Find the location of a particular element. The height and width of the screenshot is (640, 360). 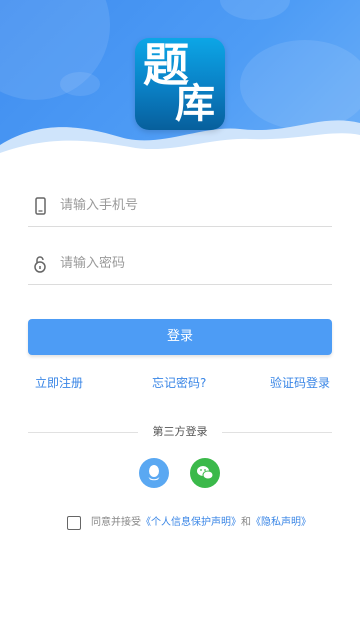

lock-icon is located at coordinates (40, 264).